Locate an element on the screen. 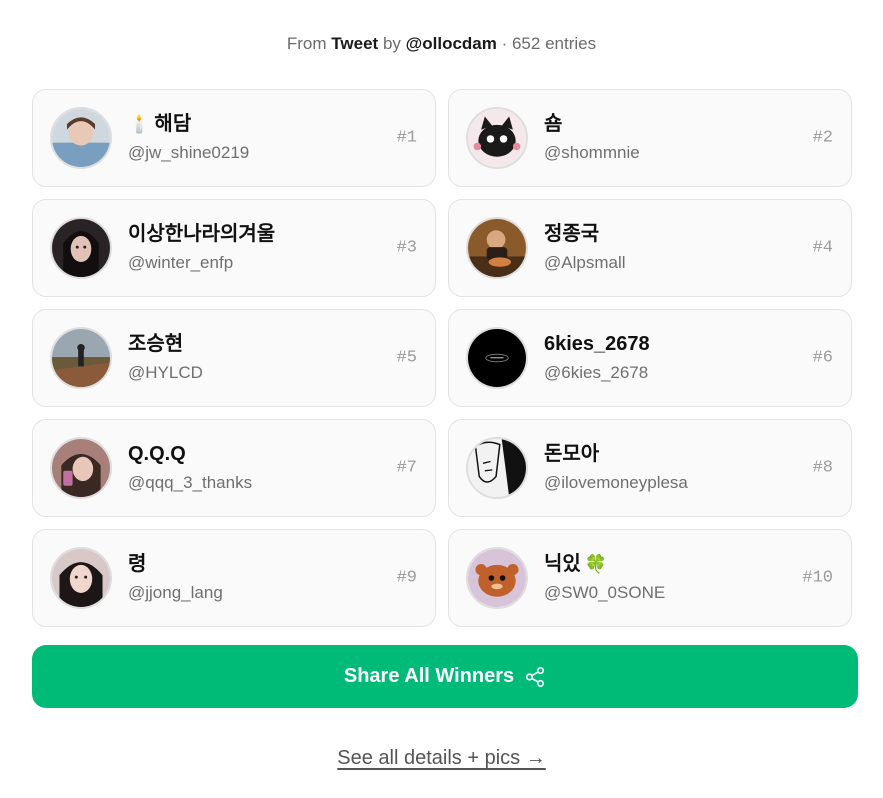  winner-card: 이상한나라의겨울 @winter_enfp #3 is located at coordinates (234, 248).